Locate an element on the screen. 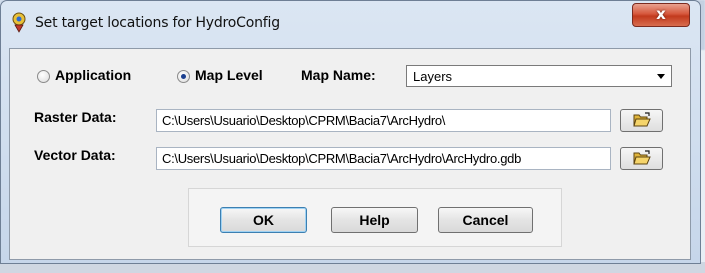  action-button-group: OK Help Cancel is located at coordinates (375, 217).